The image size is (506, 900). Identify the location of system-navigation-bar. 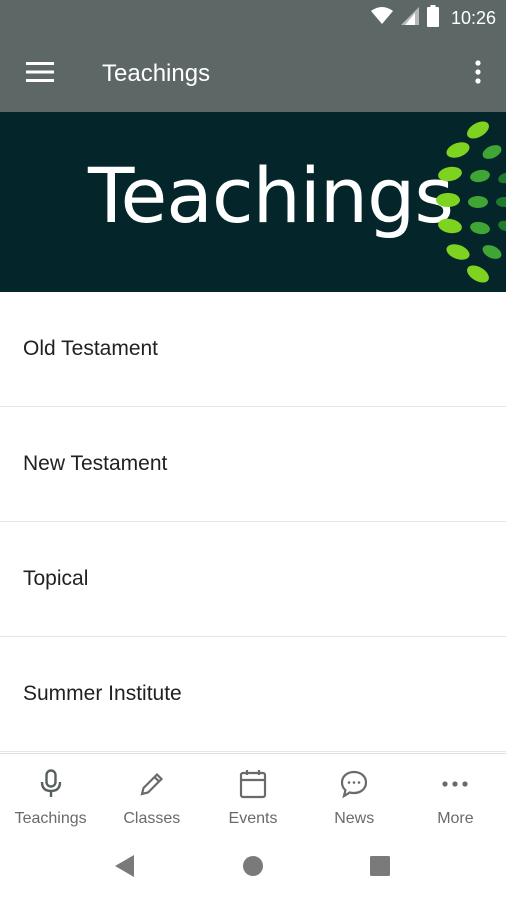
(253, 867).